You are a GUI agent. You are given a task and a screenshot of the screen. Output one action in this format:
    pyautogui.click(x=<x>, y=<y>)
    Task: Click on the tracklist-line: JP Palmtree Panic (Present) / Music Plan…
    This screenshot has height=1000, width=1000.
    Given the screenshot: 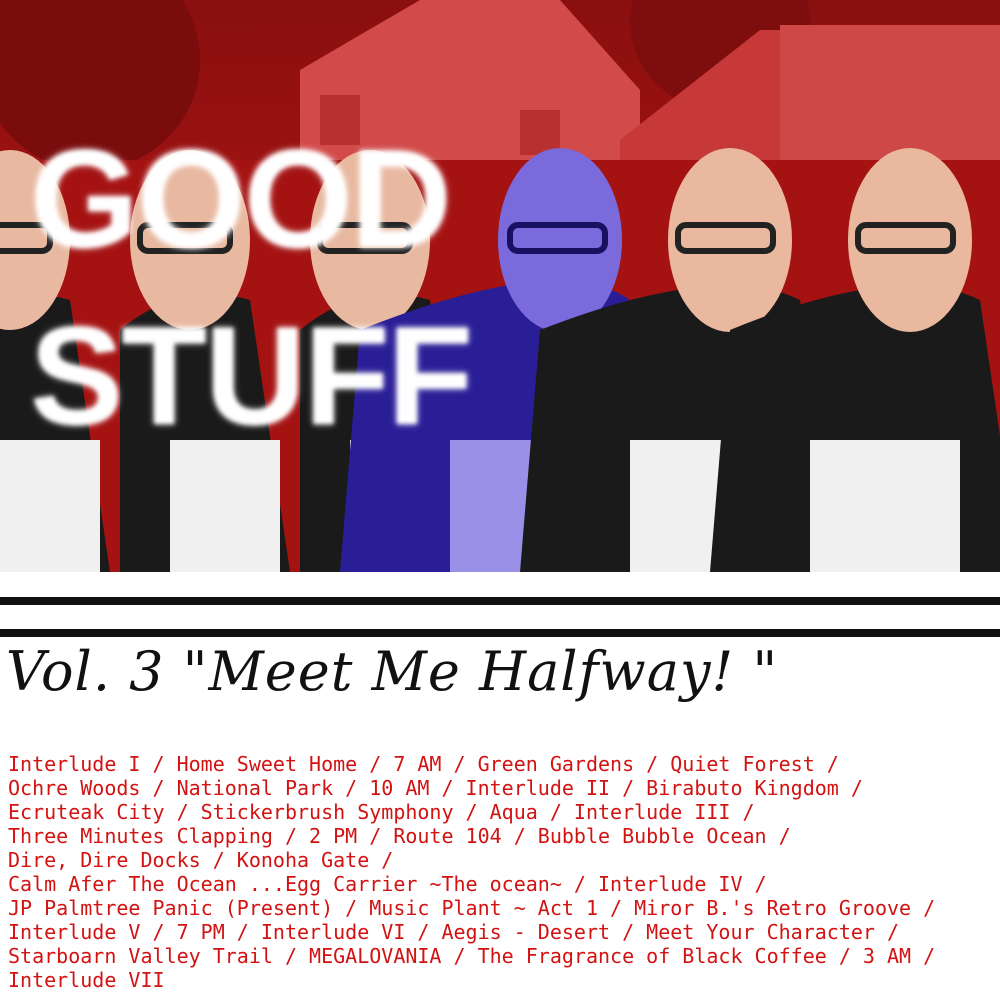 What is the action you would take?
    pyautogui.click(x=472, y=908)
    